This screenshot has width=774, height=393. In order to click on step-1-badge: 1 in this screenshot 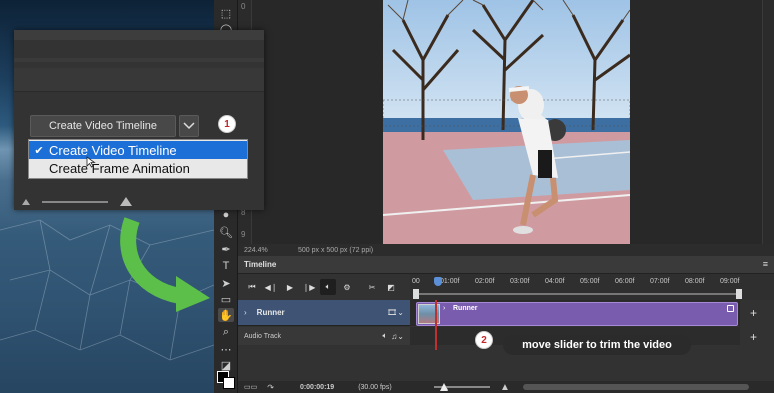, I will do `click(227, 124)`.